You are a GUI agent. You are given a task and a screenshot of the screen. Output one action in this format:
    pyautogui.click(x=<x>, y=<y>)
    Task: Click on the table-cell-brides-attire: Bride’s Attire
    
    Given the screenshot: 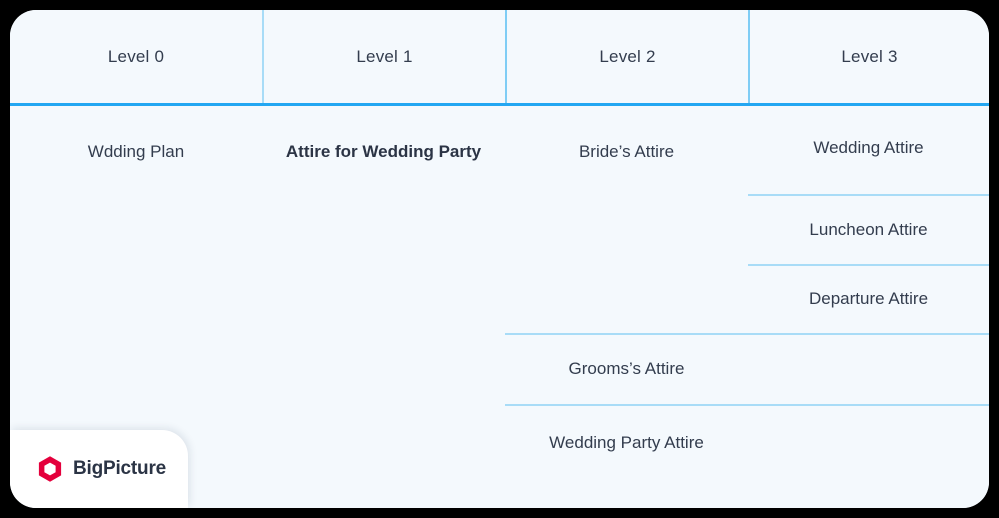 What is the action you would take?
    pyautogui.click(x=626, y=219)
    